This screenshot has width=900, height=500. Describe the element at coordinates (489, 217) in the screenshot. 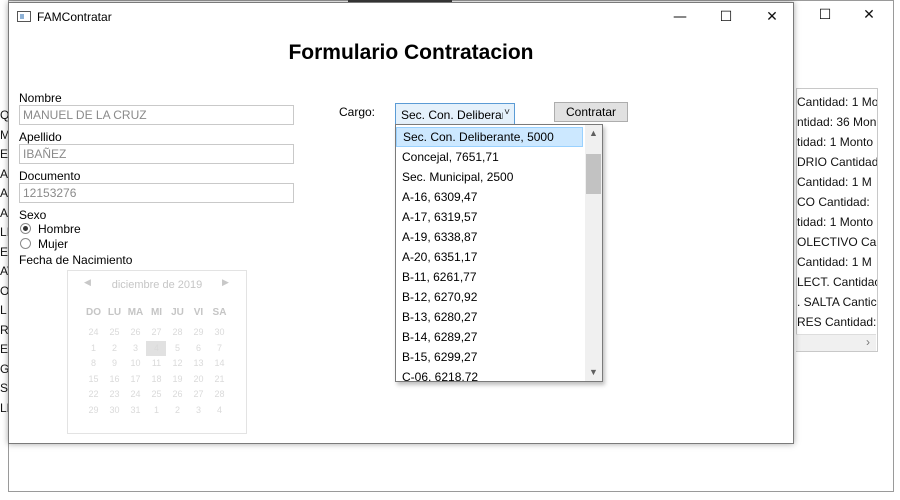

I see `cargo-option: A-17, 6319,57` at that location.